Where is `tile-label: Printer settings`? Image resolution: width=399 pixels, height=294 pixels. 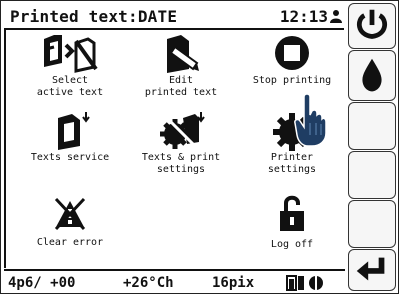 tile-label: Printer settings is located at coordinates (292, 163).